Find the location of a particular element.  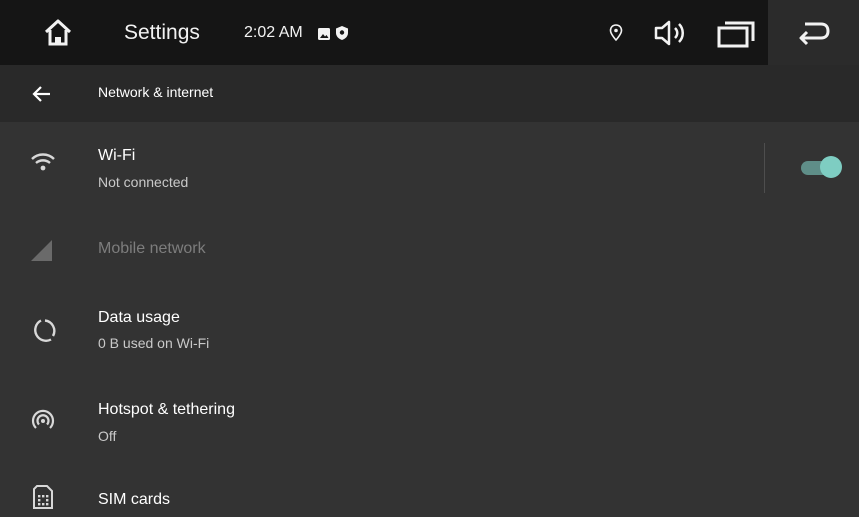

settings-item-title: Wi-Fi is located at coordinates (117, 155).